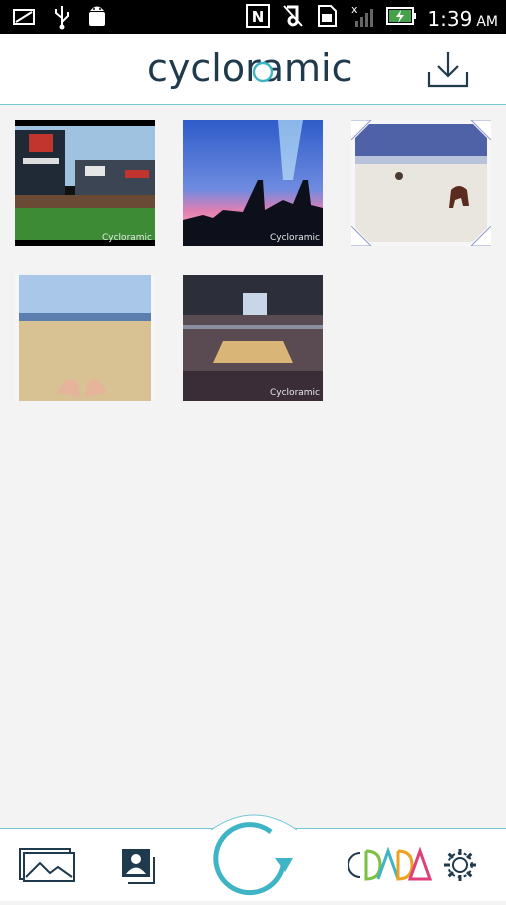 The height and width of the screenshot is (905, 506). I want to click on gallery-item-skyline: Cycloramic, so click(253, 183).